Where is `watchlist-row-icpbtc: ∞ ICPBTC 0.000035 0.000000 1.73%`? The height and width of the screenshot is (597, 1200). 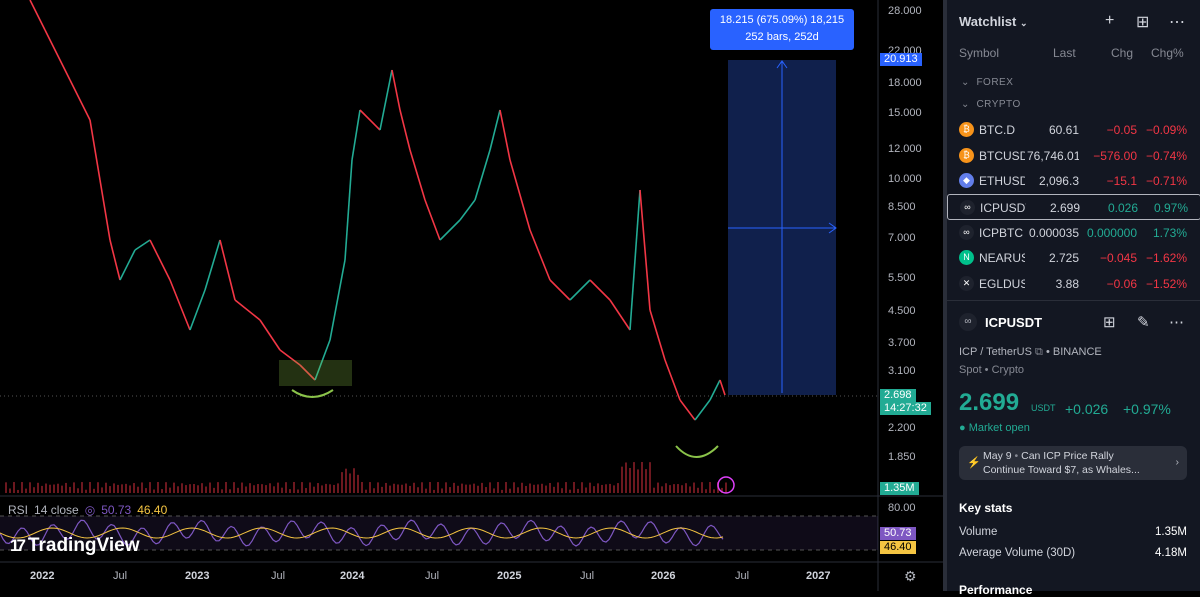
watchlist-row-icpbtc: ∞ ICPBTC 0.000035 0.000000 1.73% is located at coordinates (1073, 233).